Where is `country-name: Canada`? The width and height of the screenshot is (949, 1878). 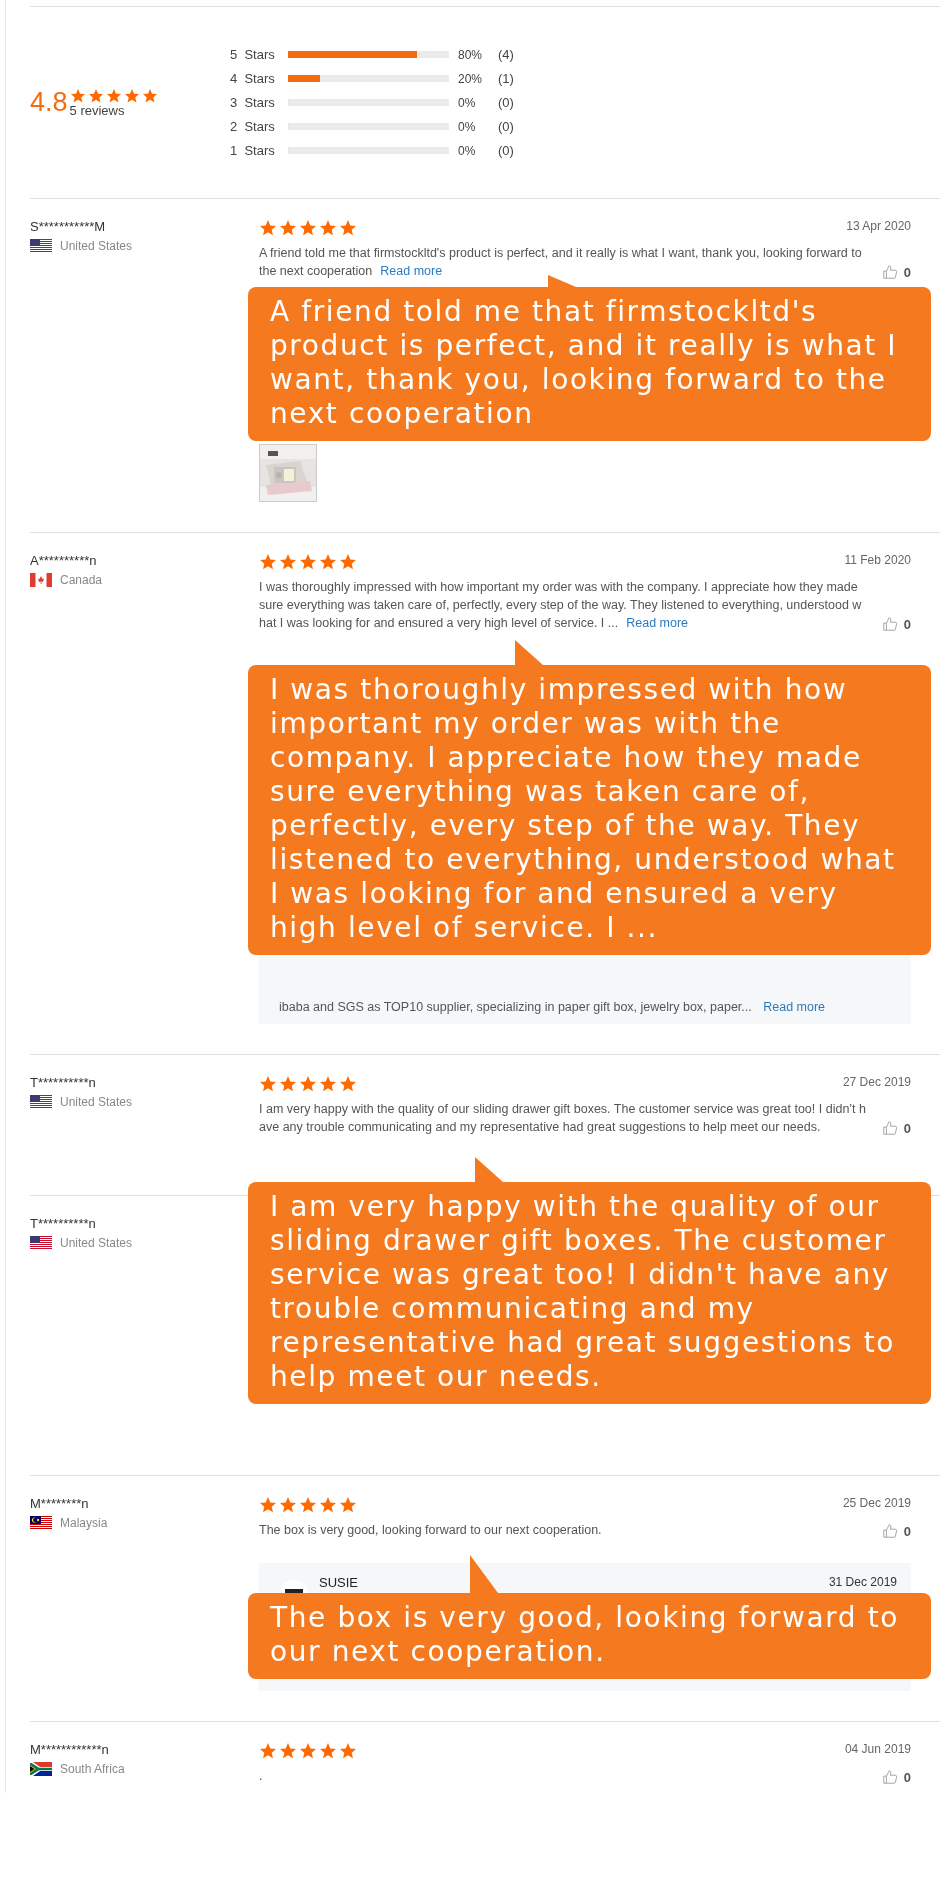
country-name: Canada is located at coordinates (81, 580).